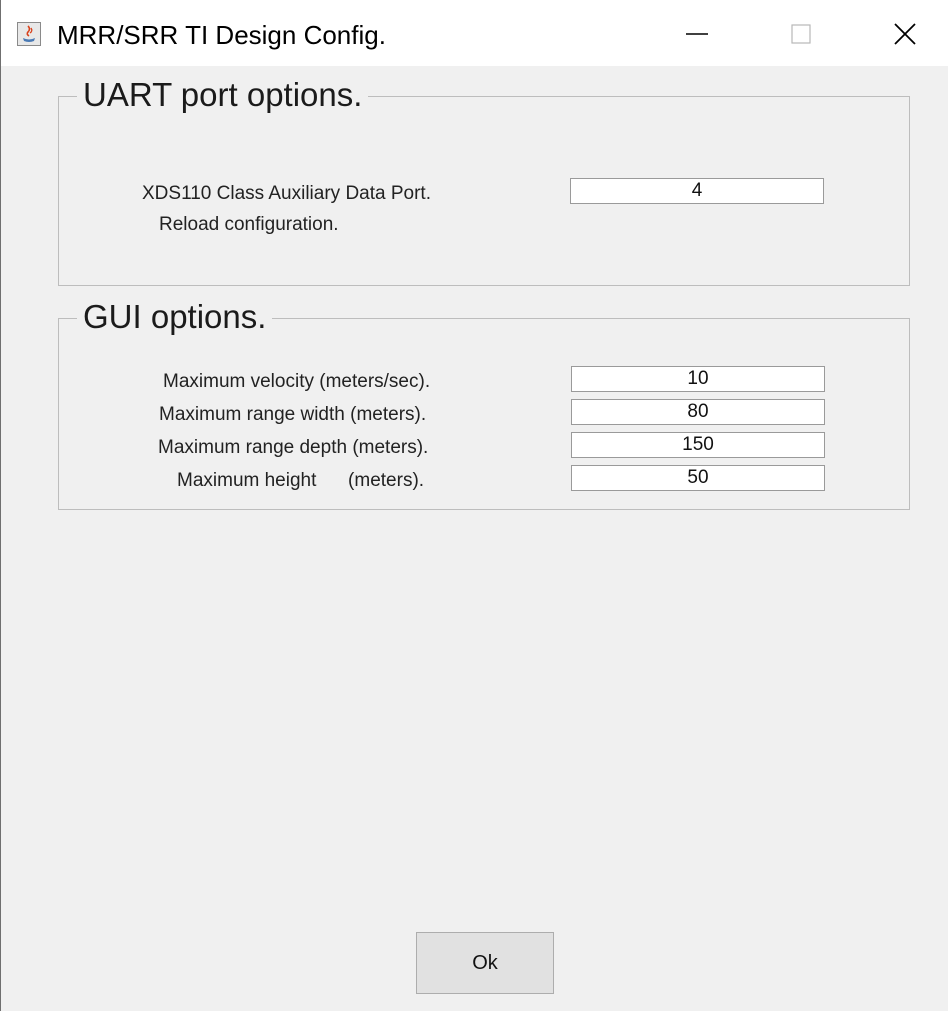 This screenshot has height=1011, width=948. Describe the element at coordinates (698, 478) in the screenshot. I see `max-height-input` at that location.